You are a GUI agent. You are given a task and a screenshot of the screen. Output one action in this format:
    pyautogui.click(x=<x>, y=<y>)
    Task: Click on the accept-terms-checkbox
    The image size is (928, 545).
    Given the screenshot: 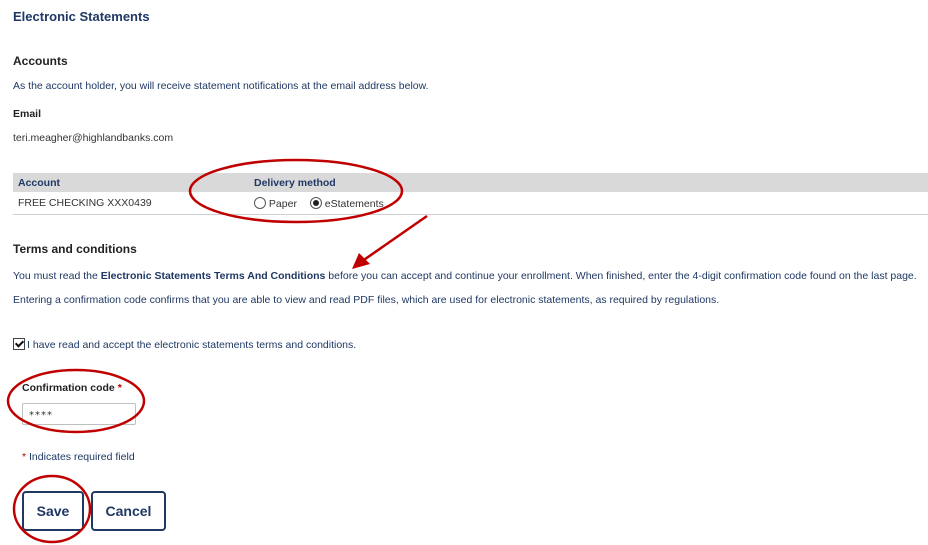 What is the action you would take?
    pyautogui.click(x=19, y=344)
    